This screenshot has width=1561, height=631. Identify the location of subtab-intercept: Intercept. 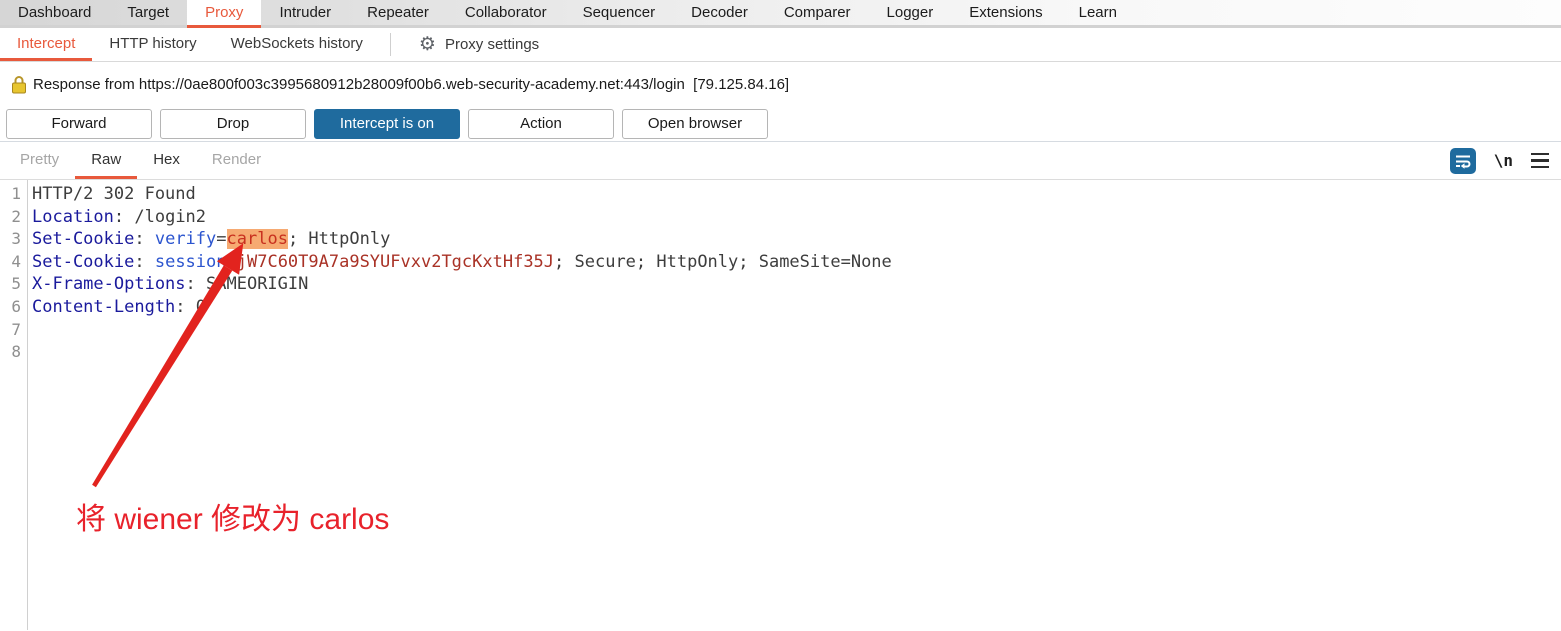
(46, 44).